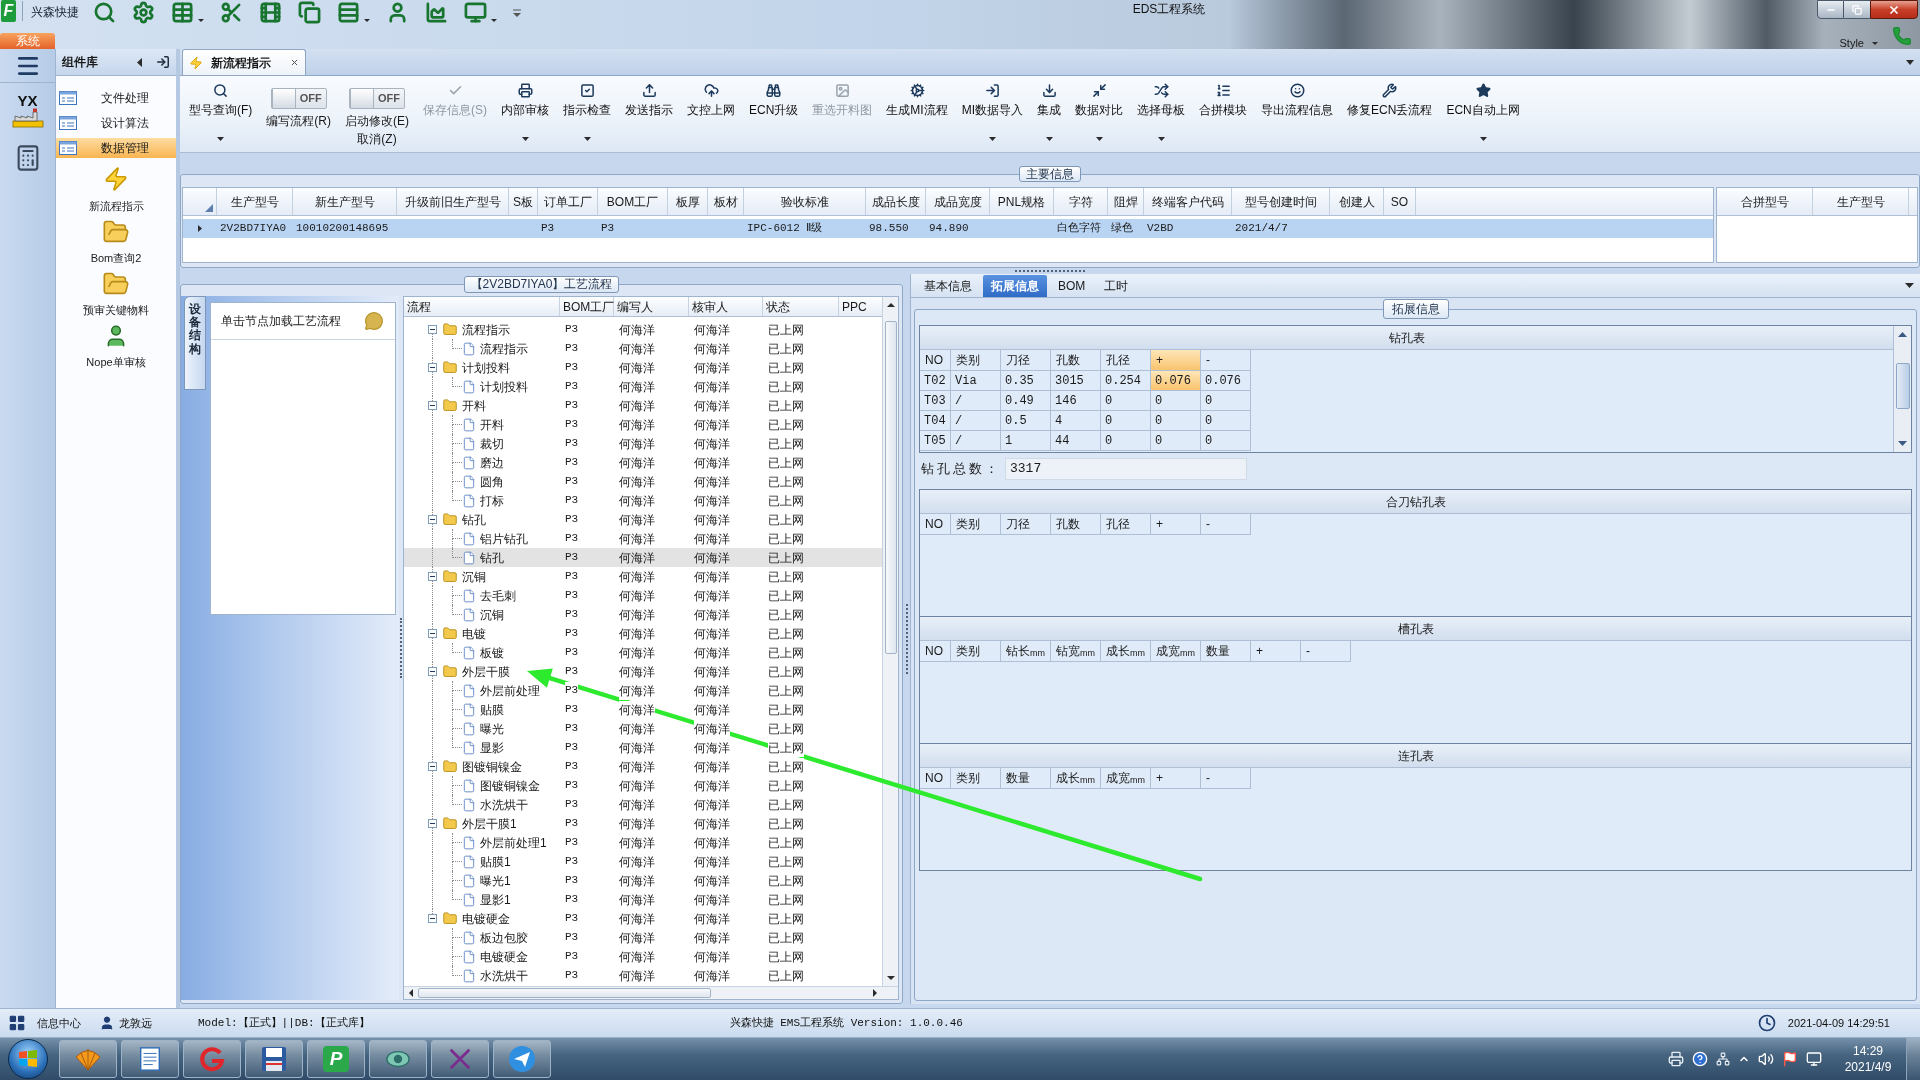 The image size is (1920, 1080). Describe the element at coordinates (1161, 114) in the screenshot. I see `toolbar-button: 选择母板` at that location.